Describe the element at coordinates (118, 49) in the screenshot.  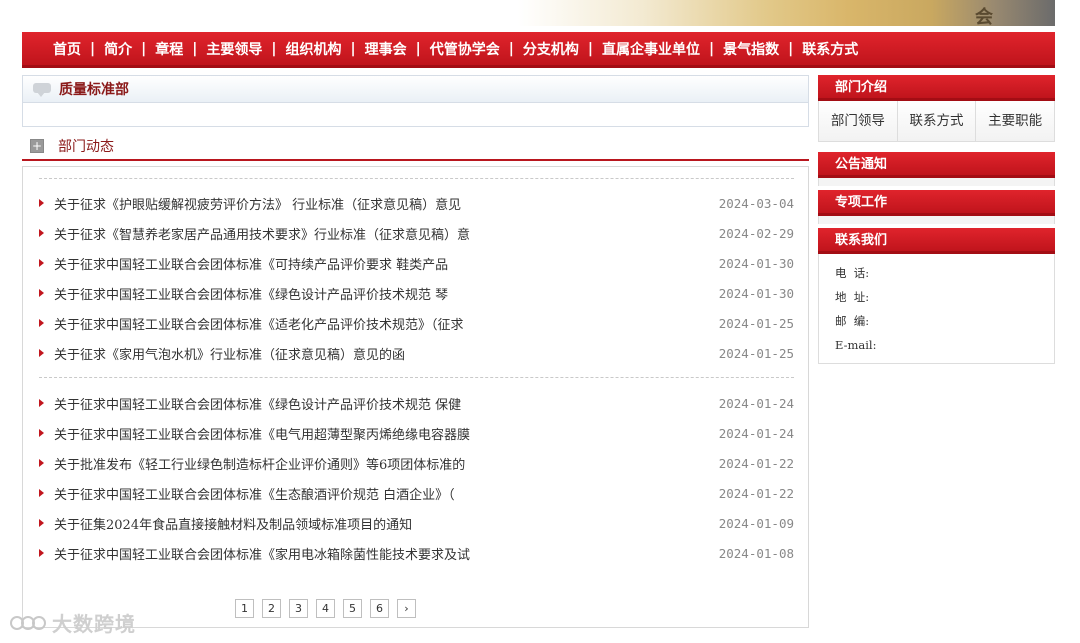
I see `nav-item: 简介` at that location.